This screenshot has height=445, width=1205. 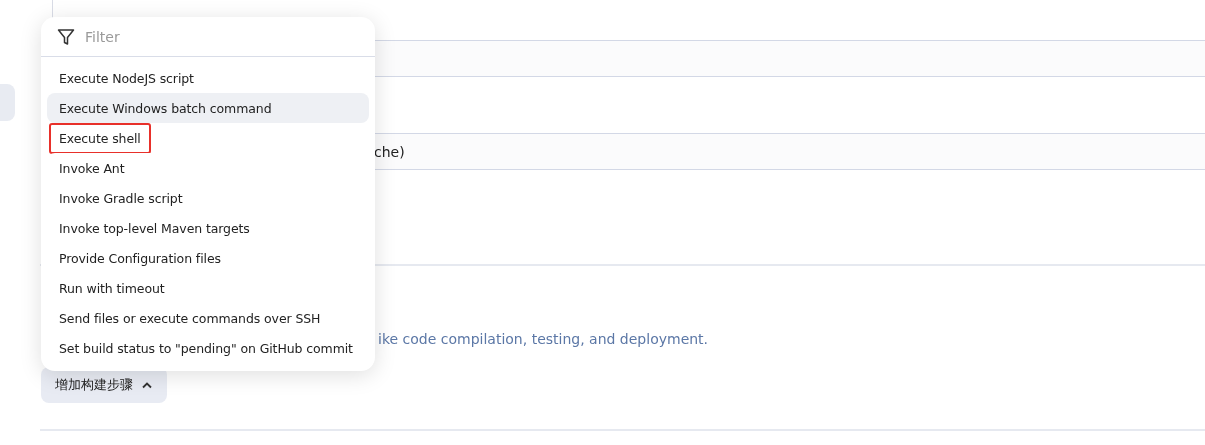 What do you see at coordinates (205, 36) in the screenshot?
I see `filter-field: Filter` at bounding box center [205, 36].